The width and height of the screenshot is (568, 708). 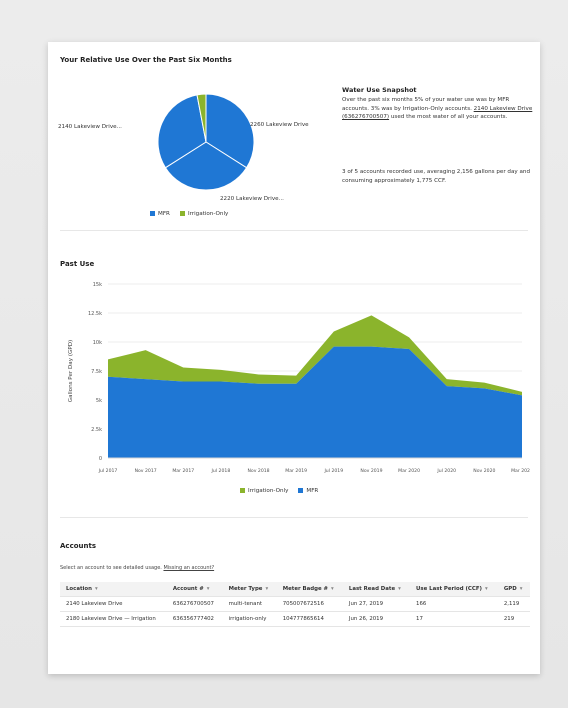 What do you see at coordinates (309, 619) in the screenshot?
I see `cell-meter-badge: 104777865614` at bounding box center [309, 619].